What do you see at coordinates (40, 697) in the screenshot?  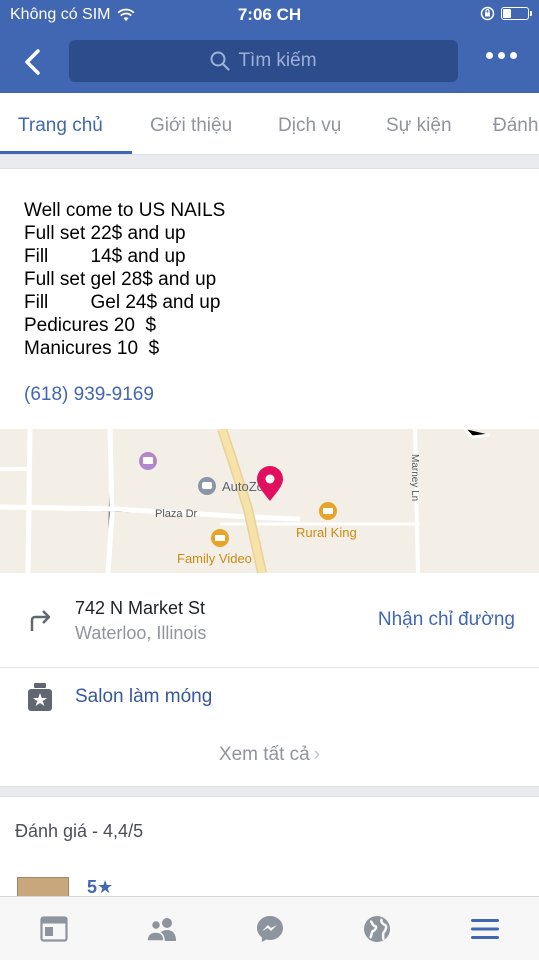 I see `salon-category-icon` at bounding box center [40, 697].